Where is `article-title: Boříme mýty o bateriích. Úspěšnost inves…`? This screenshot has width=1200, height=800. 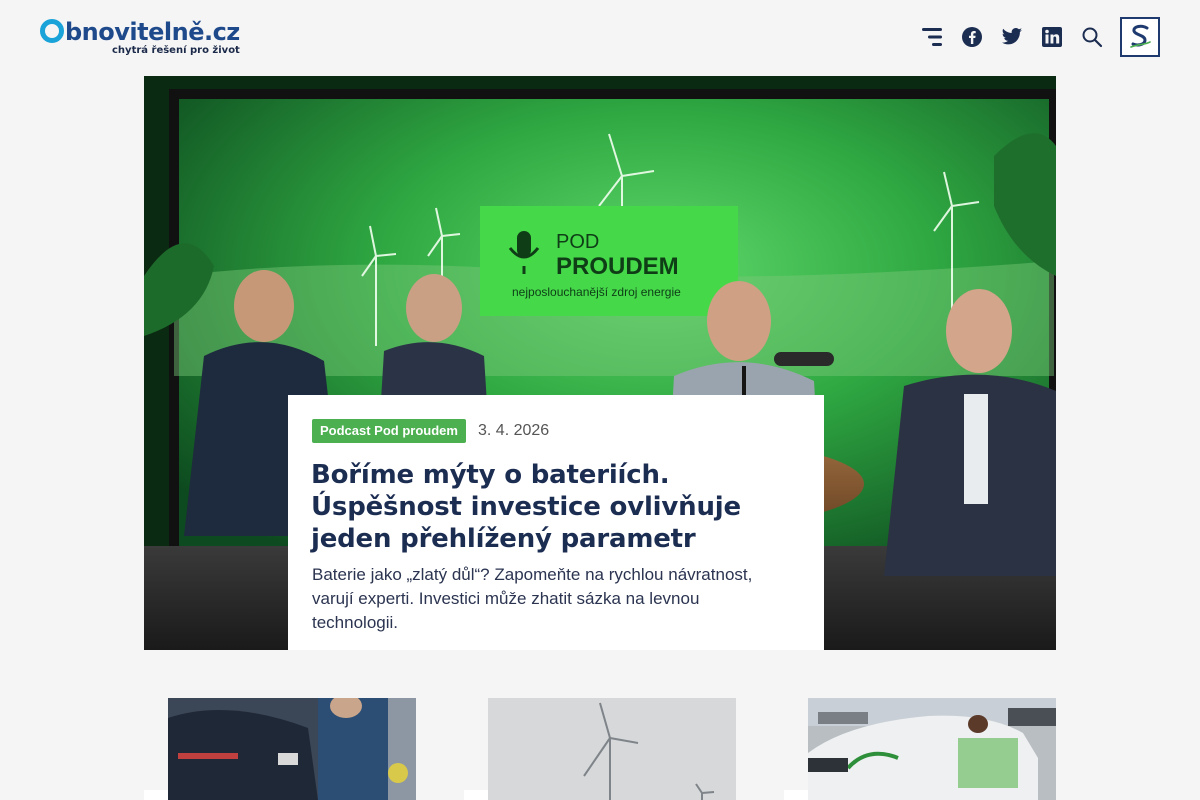 article-title: Boříme mýty o bateriích. Úspěšnost inves… is located at coordinates (551, 507).